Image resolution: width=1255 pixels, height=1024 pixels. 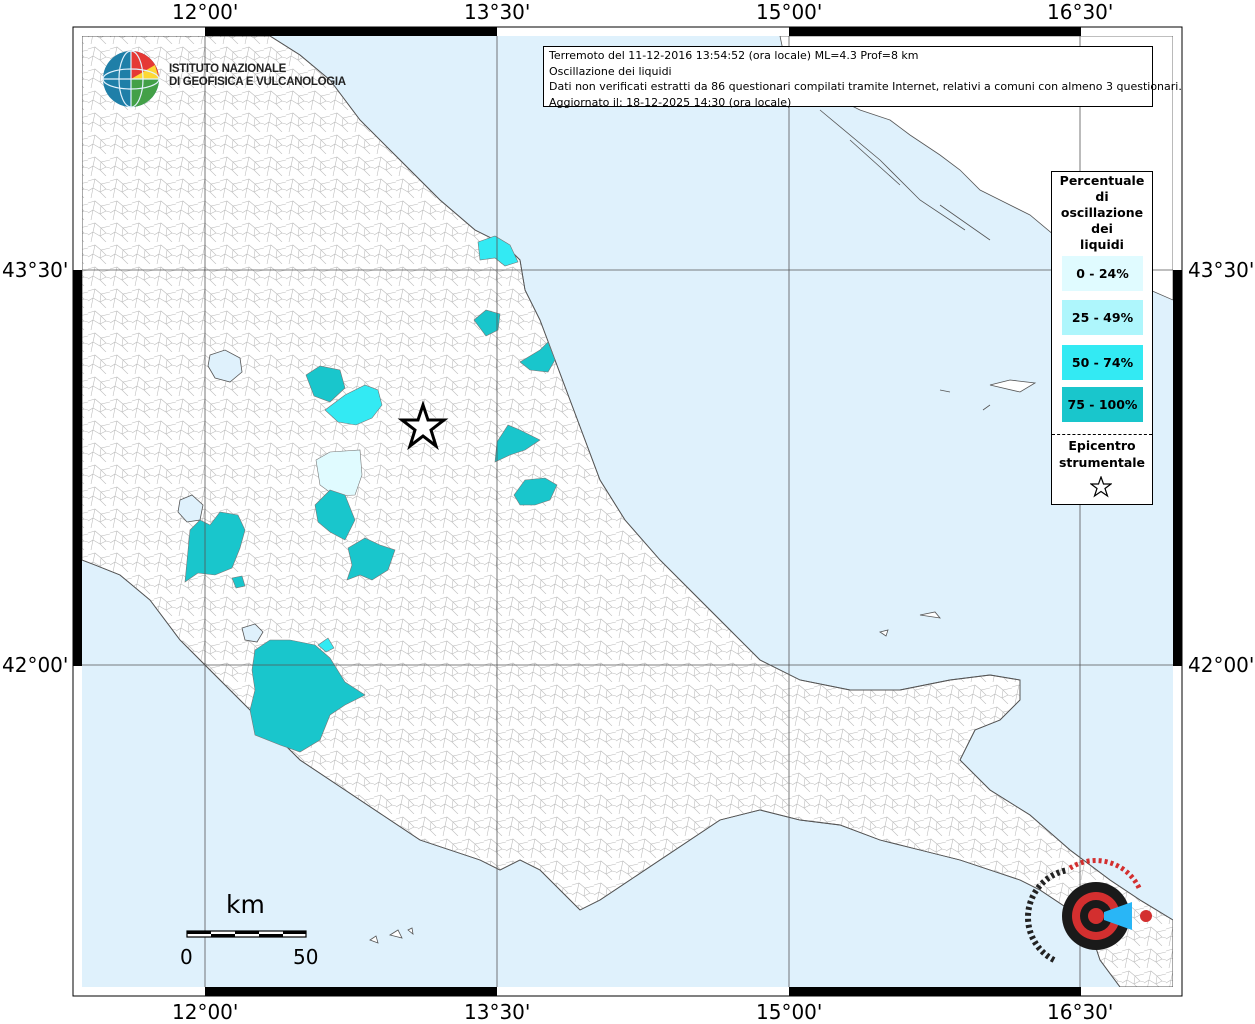 I want to click on legend-item-75-100: 75 - 100%, so click(x=1102, y=404).